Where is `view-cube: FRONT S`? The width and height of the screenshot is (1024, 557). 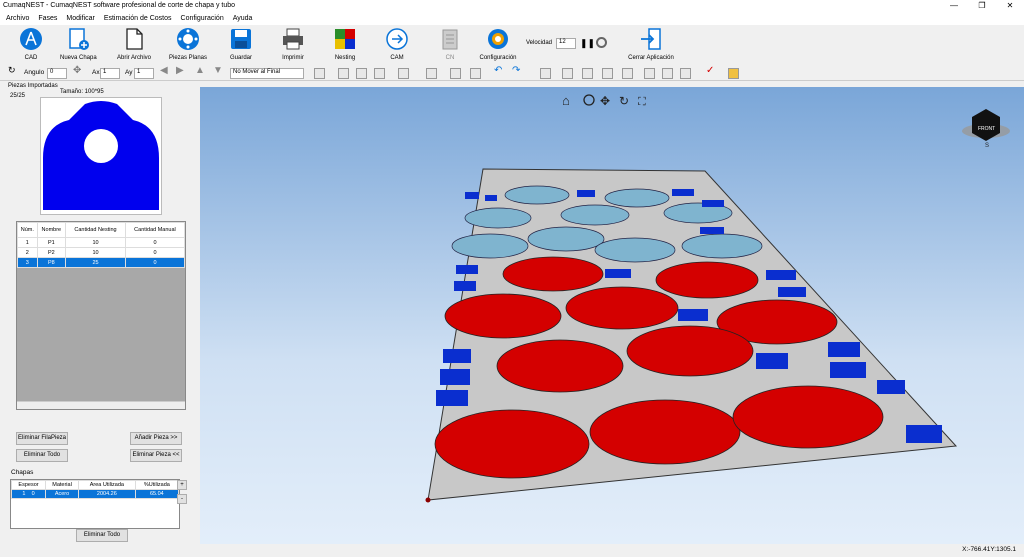
view-cube: FRONT S is located at coordinates (986, 129).